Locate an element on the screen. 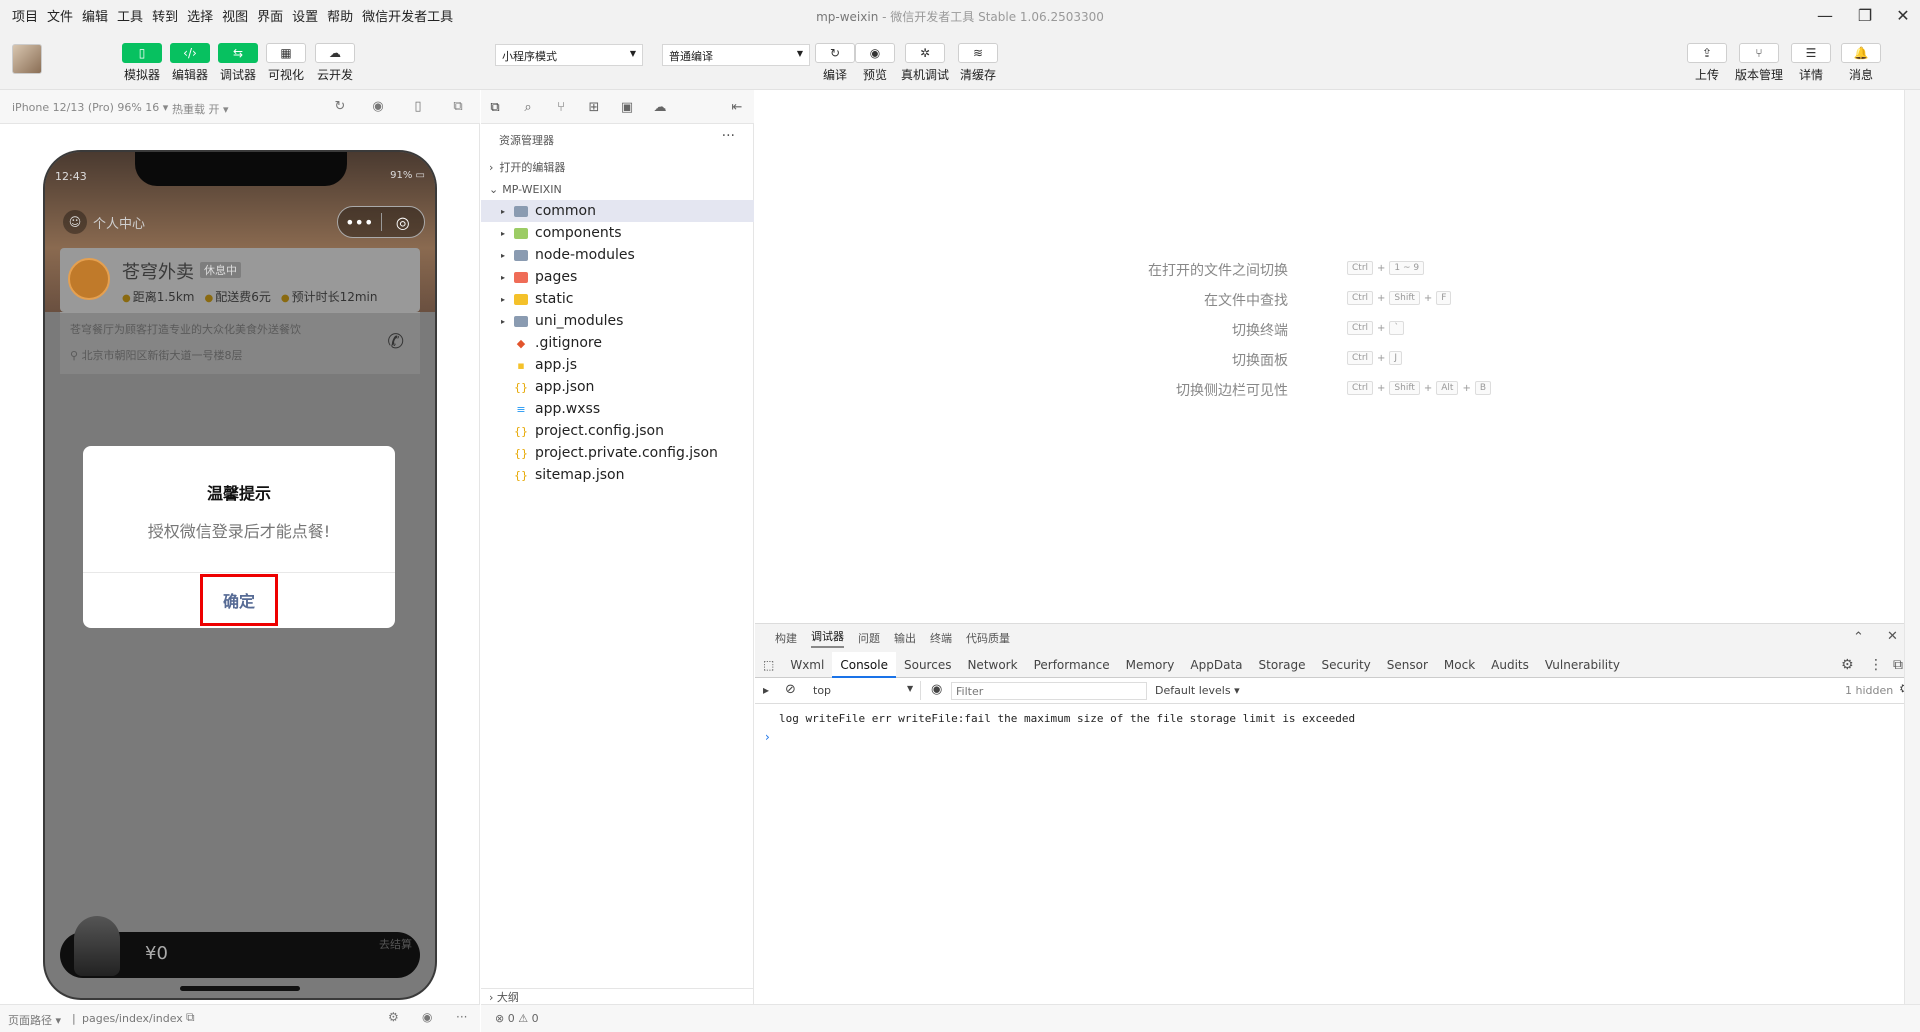 The height and width of the screenshot is (1032, 1920). section-project: MP-WEIXIN is located at coordinates (617, 190).